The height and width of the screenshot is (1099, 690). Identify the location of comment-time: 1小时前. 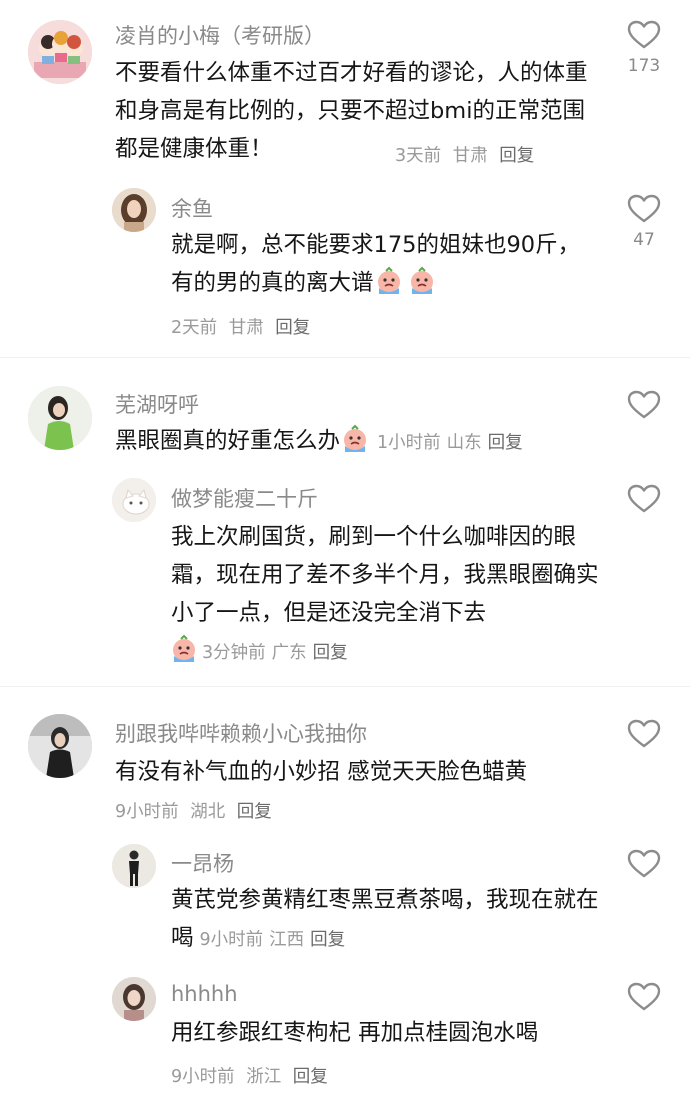
(409, 443).